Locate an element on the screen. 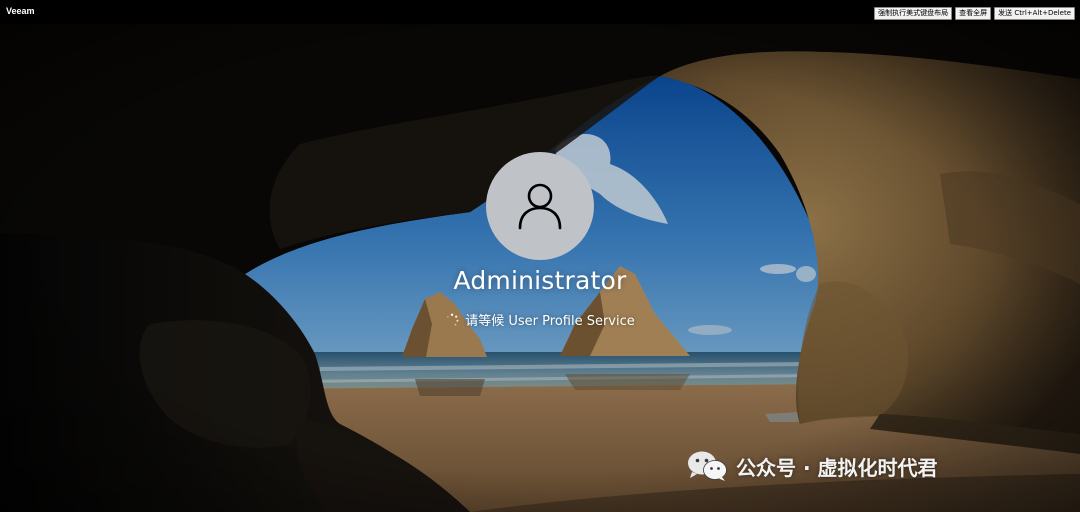  send-ctrl-alt-delete-button: 发送 Ctrl+Alt+Delete is located at coordinates (1034, 13).